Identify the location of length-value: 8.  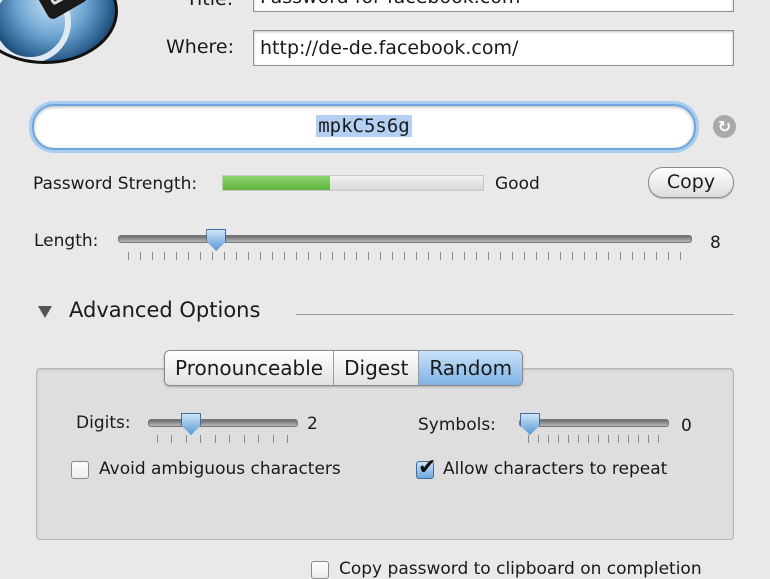
(715, 243).